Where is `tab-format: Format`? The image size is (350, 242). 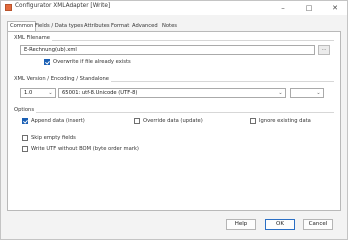
tab-format: Format is located at coordinates (120, 26).